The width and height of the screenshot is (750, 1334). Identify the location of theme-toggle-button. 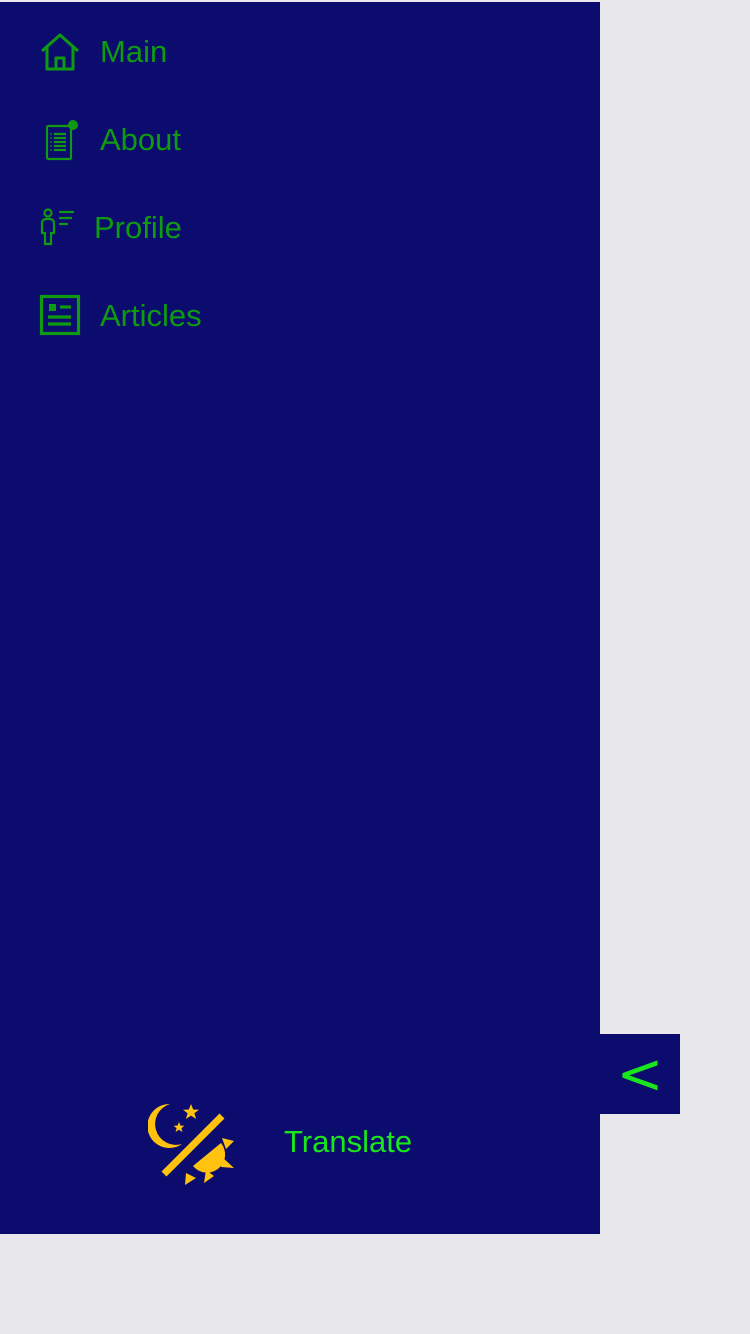
(193, 1140).